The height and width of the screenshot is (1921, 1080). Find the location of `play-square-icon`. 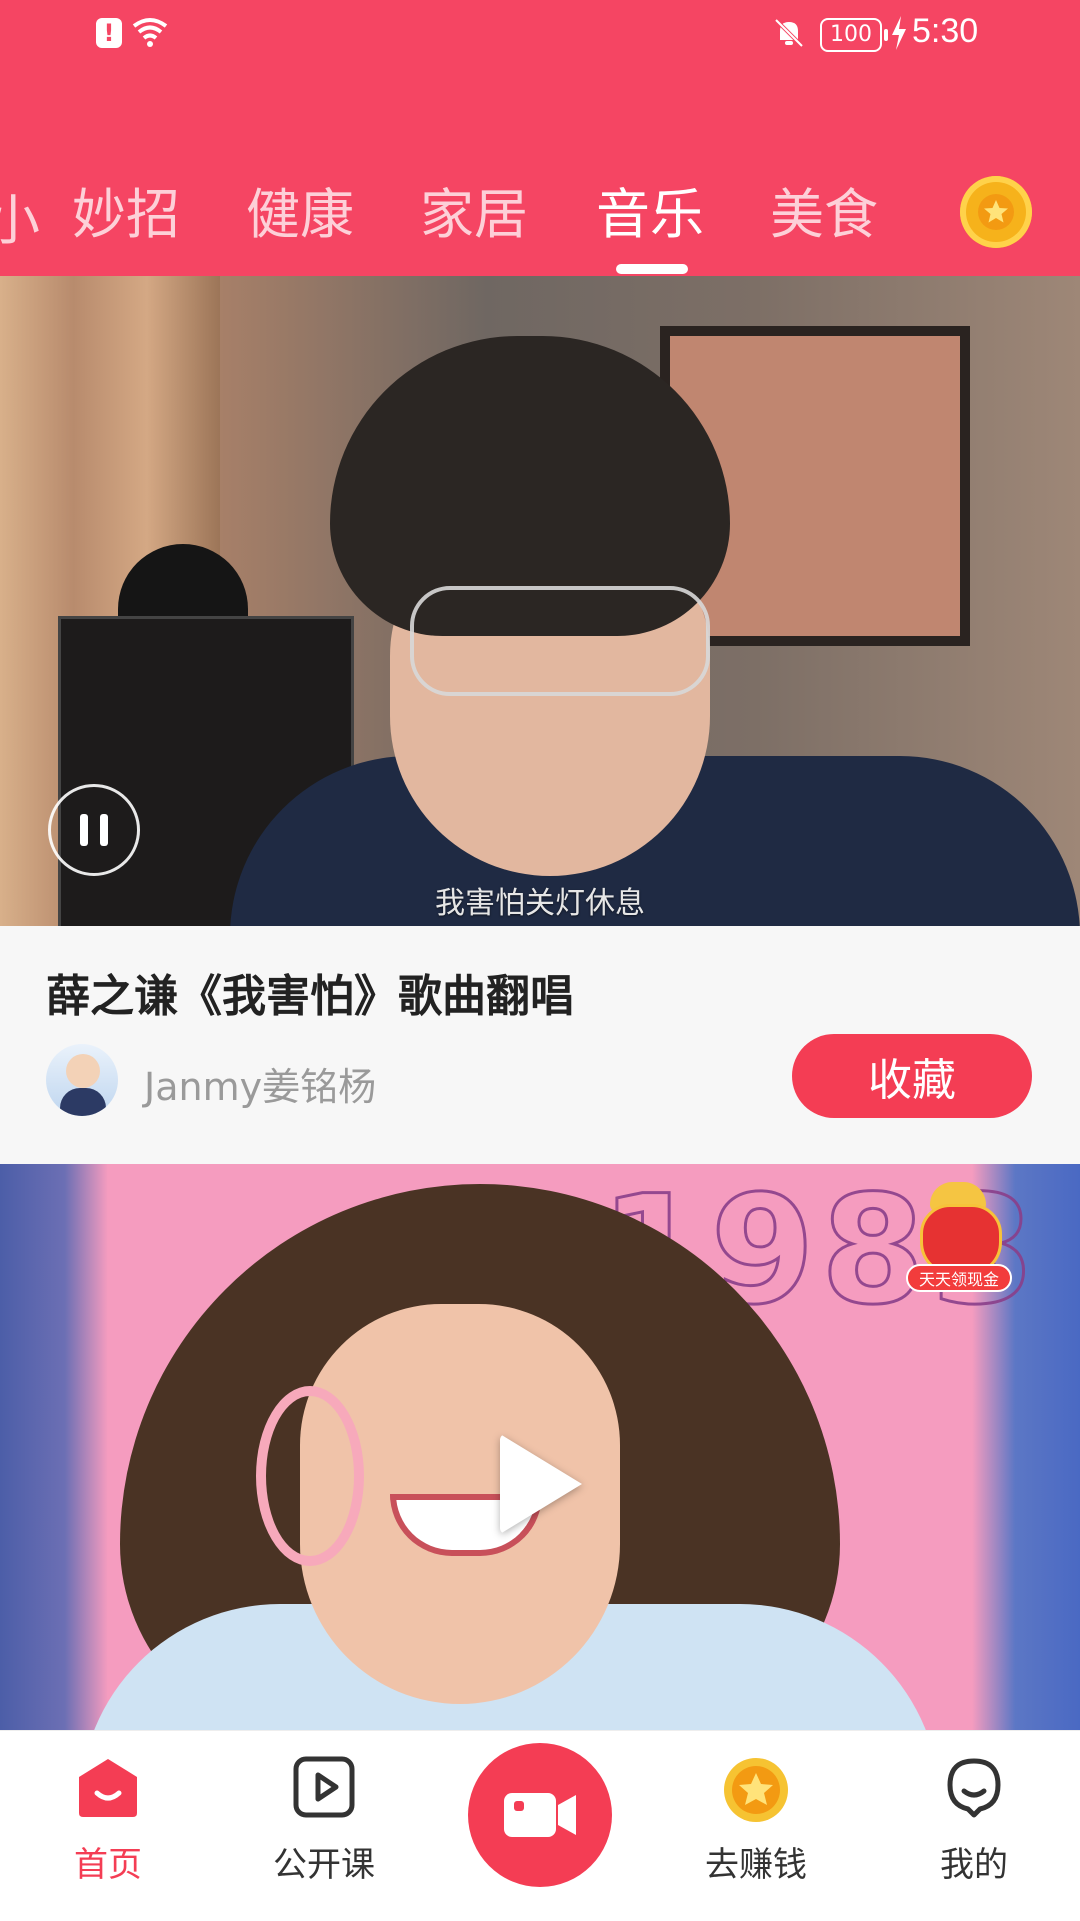

play-square-icon is located at coordinates (324, 1787).